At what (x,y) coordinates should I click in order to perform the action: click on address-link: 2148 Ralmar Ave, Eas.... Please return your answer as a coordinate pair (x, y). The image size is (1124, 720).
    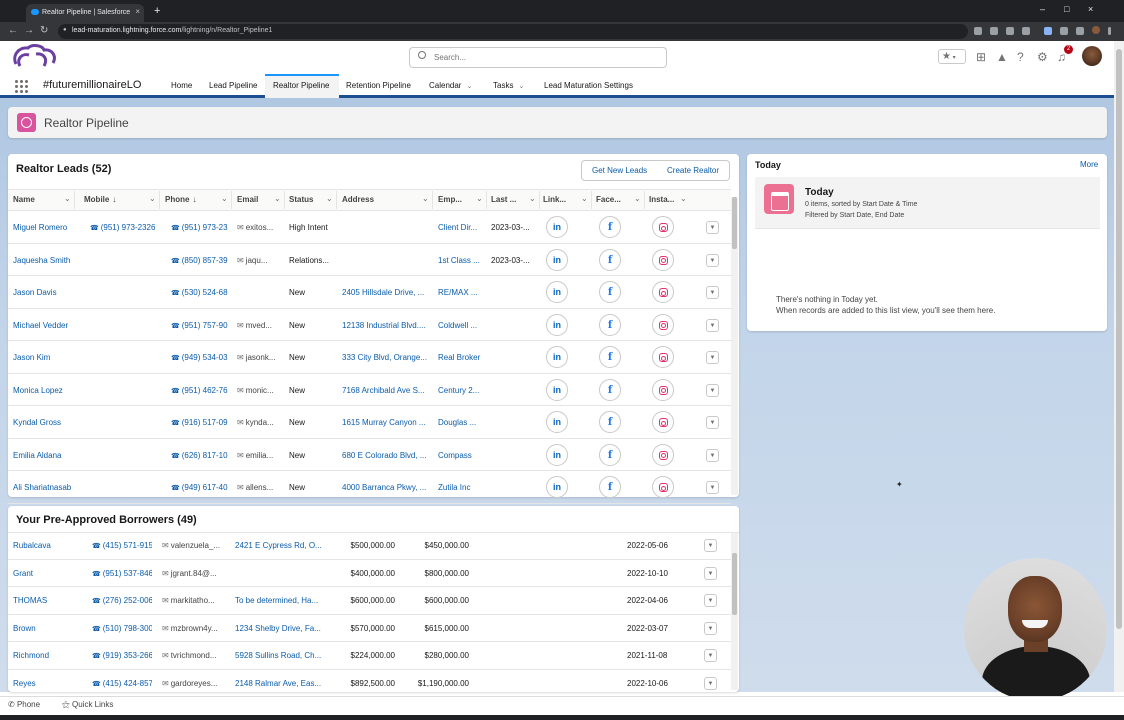
    Looking at the image, I should click on (278, 683).